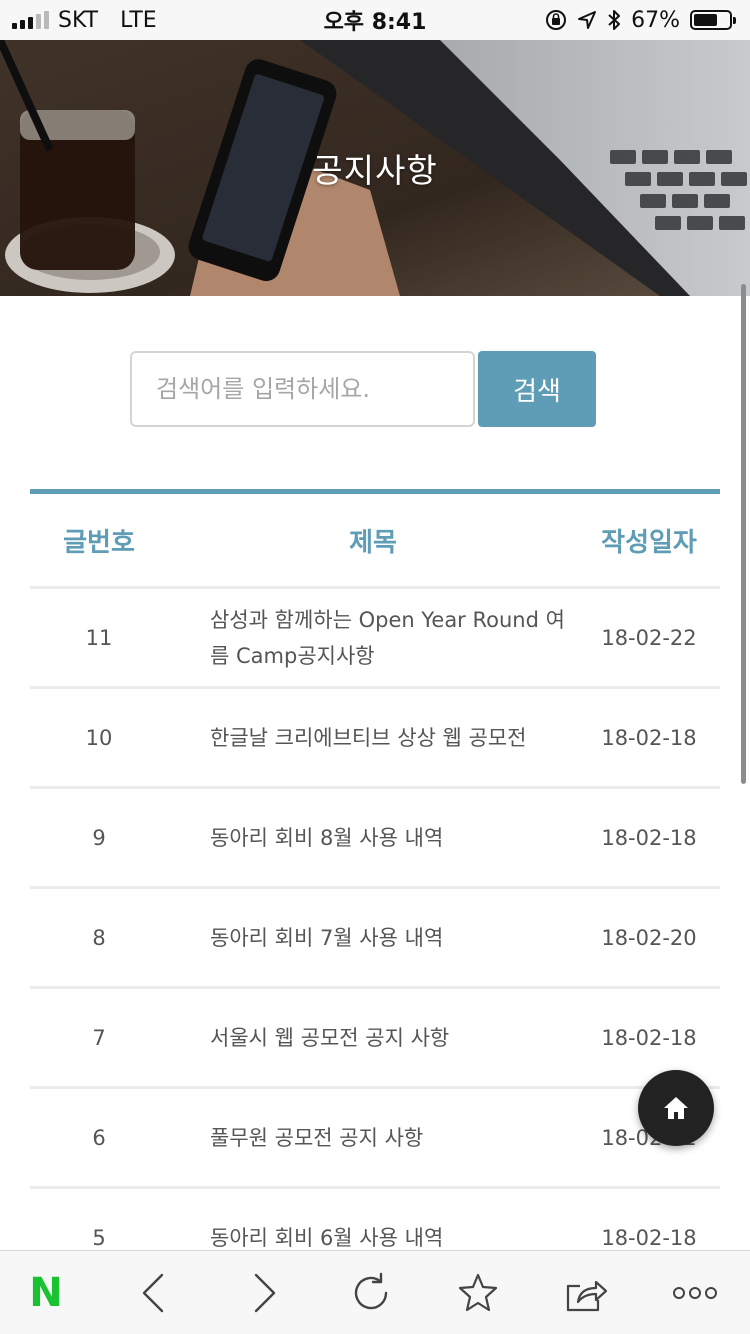 This screenshot has width=750, height=1334. I want to click on table-row: 8 동아리 회비 7월 사용 내역 18-02-20, so click(375, 939).